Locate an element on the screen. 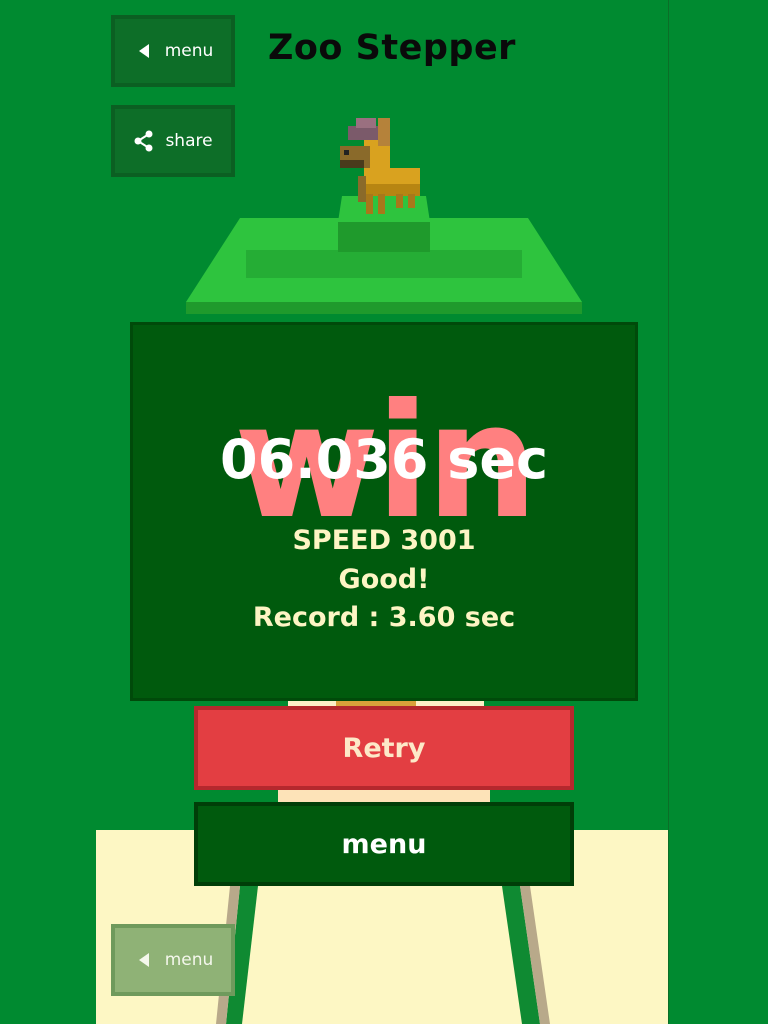 Image resolution: width=768 pixels, height=1024 pixels. footer-menu-button: menu is located at coordinates (173, 960).